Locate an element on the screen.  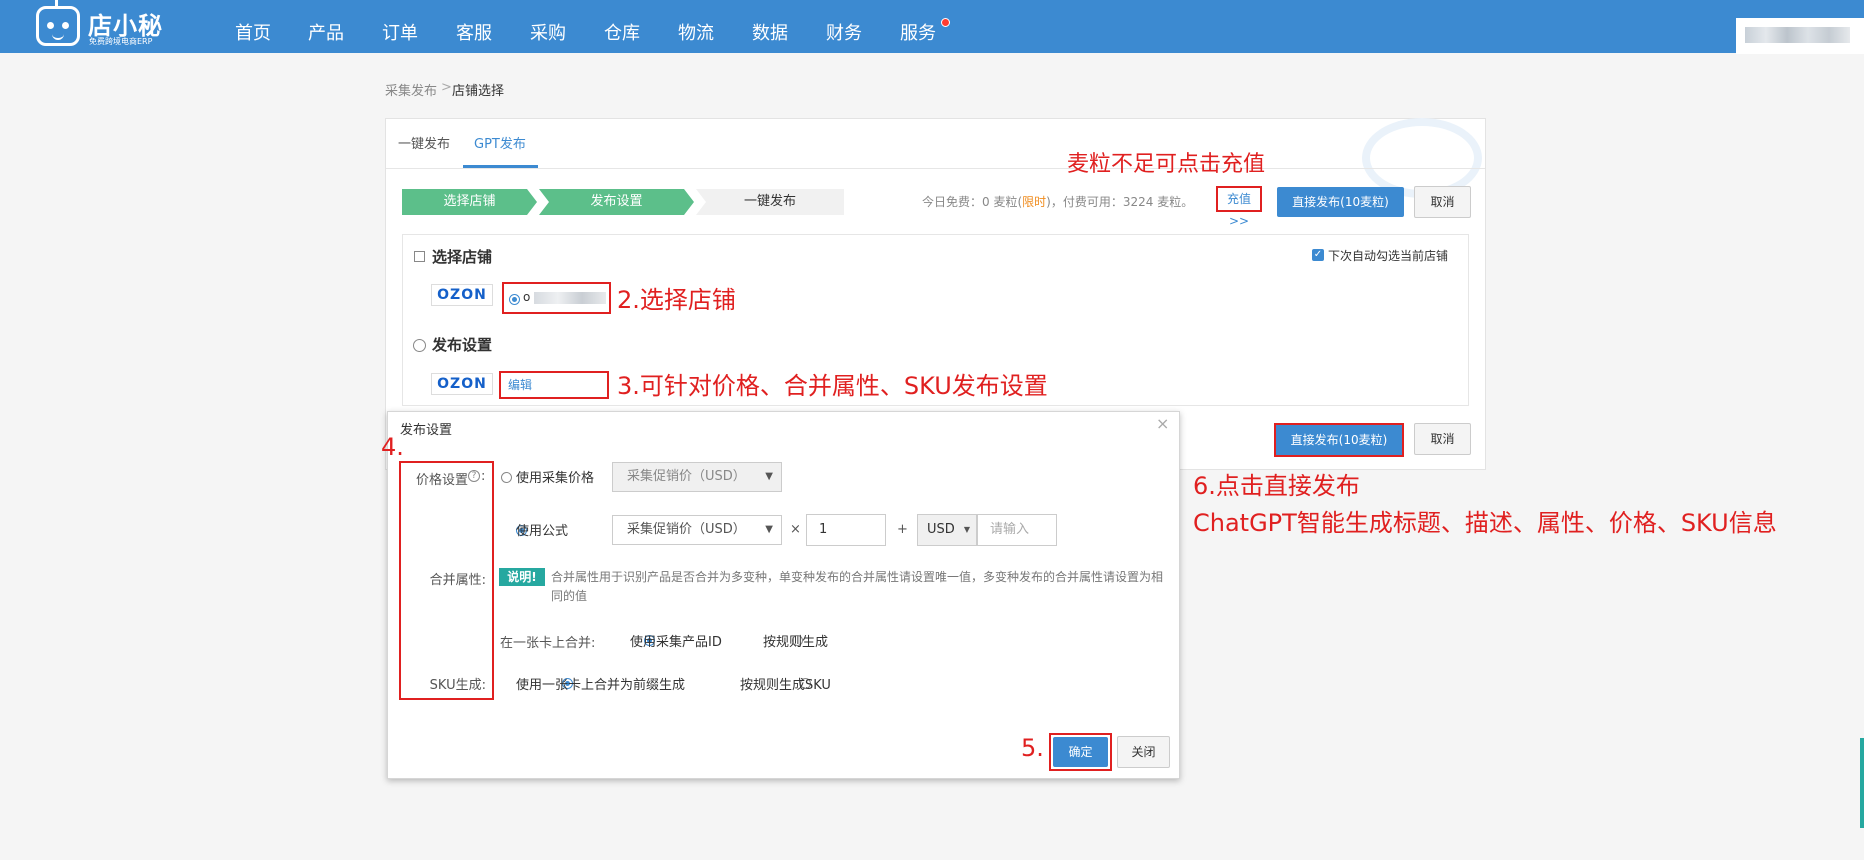
store-radio is located at coordinates (514, 299).